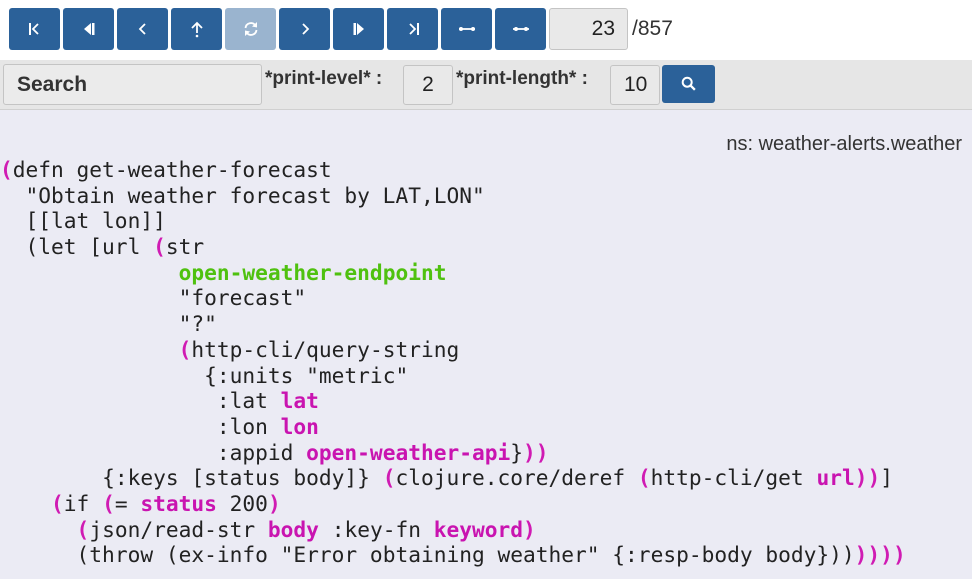  What do you see at coordinates (261, 452) in the screenshot?
I see `code-token: :appid` at bounding box center [261, 452].